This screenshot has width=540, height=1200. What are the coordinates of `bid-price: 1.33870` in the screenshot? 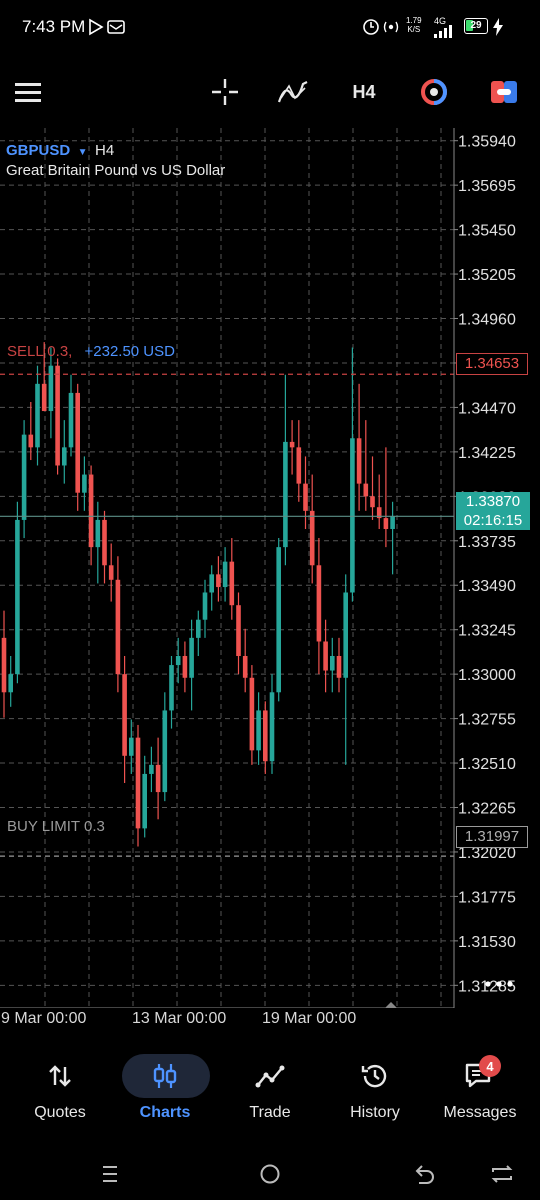 It's located at (493, 501).